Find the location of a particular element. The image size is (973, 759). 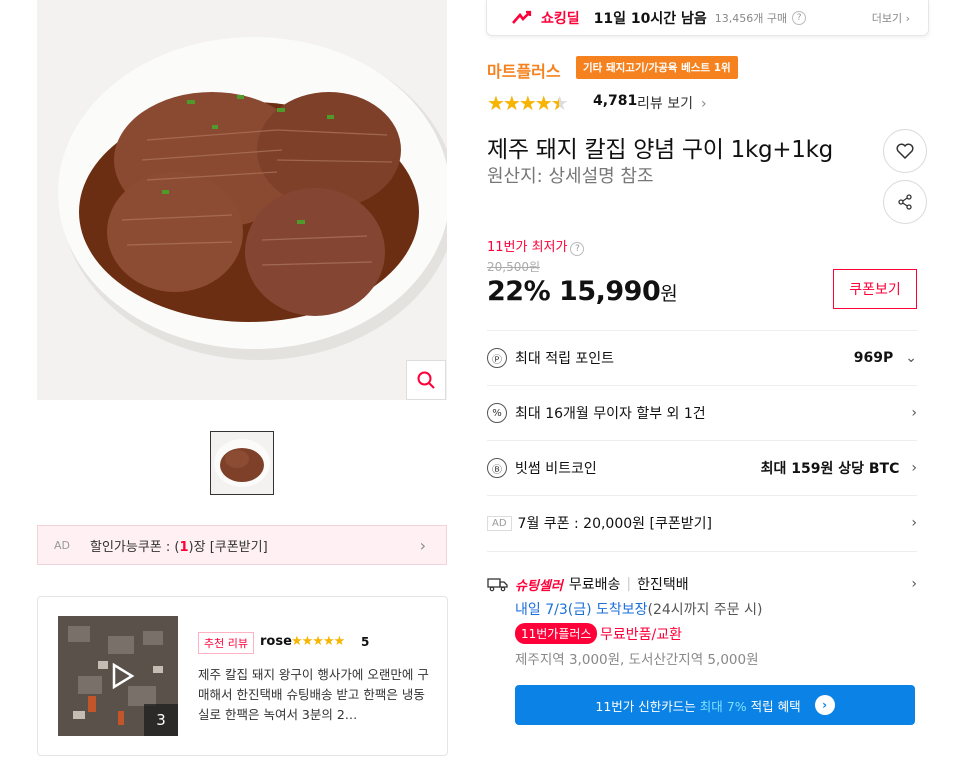

coupon-view-button: 쿠폰보기 is located at coordinates (875, 289).